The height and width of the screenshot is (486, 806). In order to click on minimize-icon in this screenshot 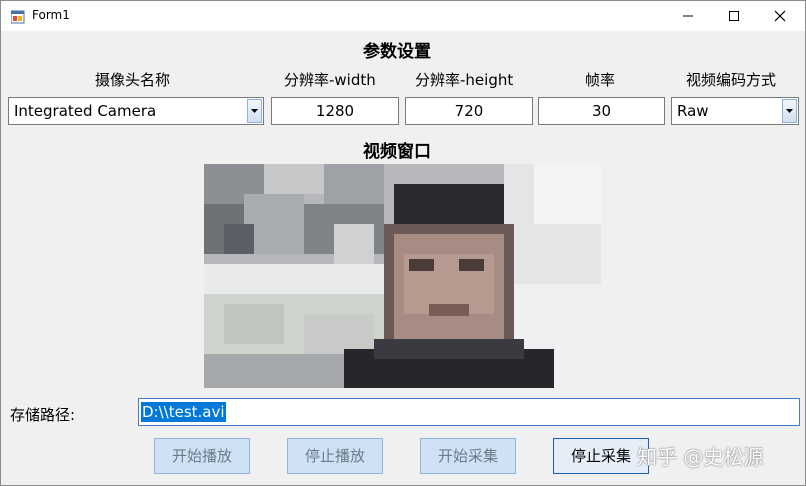, I will do `click(688, 16)`.